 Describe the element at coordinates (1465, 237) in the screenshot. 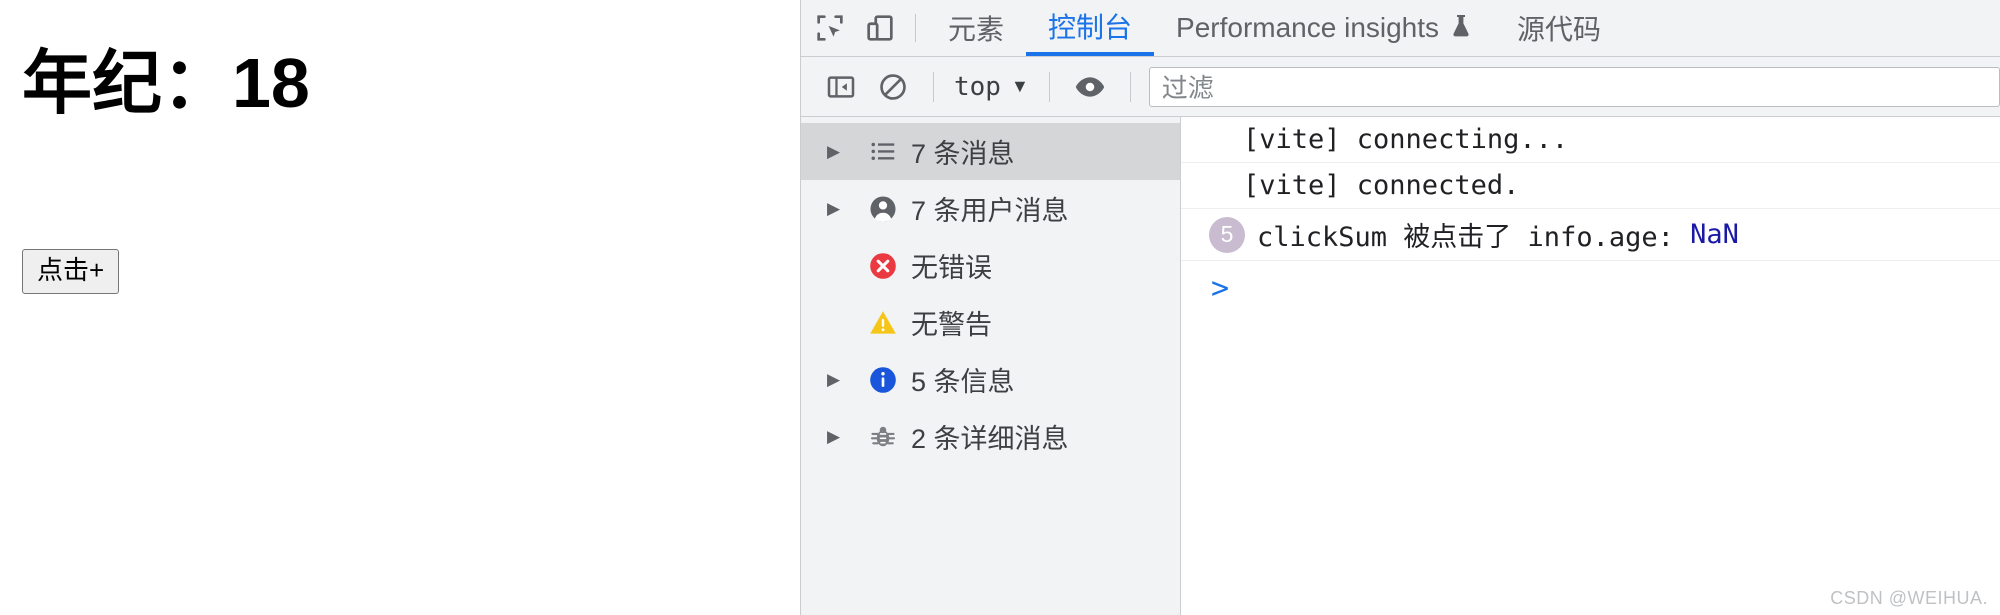

I see `console-message-text: clickSum 被点击了 info.age:` at that location.